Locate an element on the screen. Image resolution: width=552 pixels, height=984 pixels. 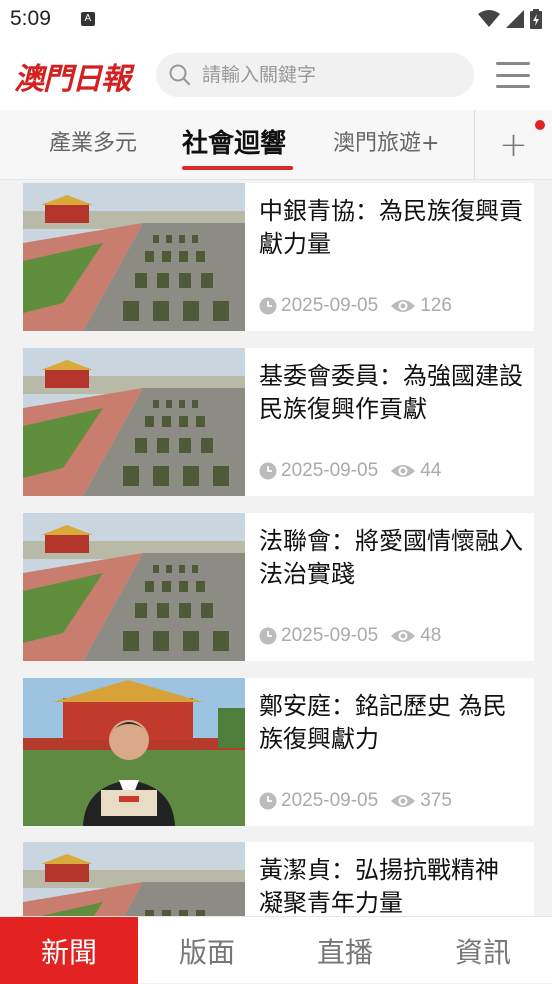
article-card: 中銀青協：為民族復興貢獻力量 2025-09-05 126 is located at coordinates (278, 257).